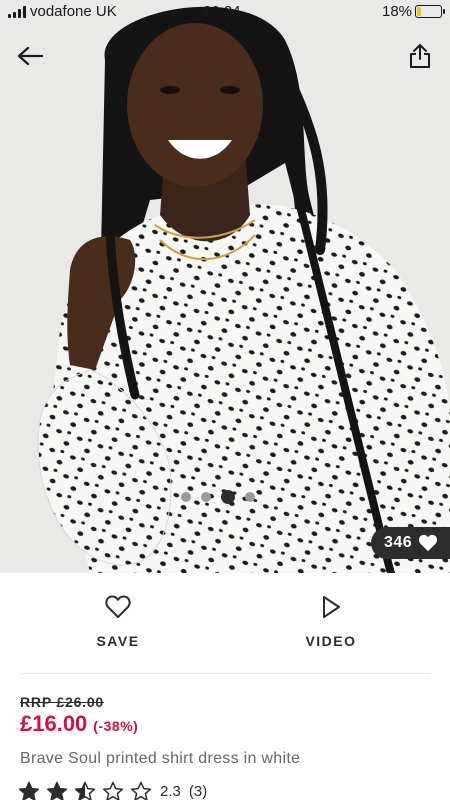  I want to click on rating-stars, so click(85, 790).